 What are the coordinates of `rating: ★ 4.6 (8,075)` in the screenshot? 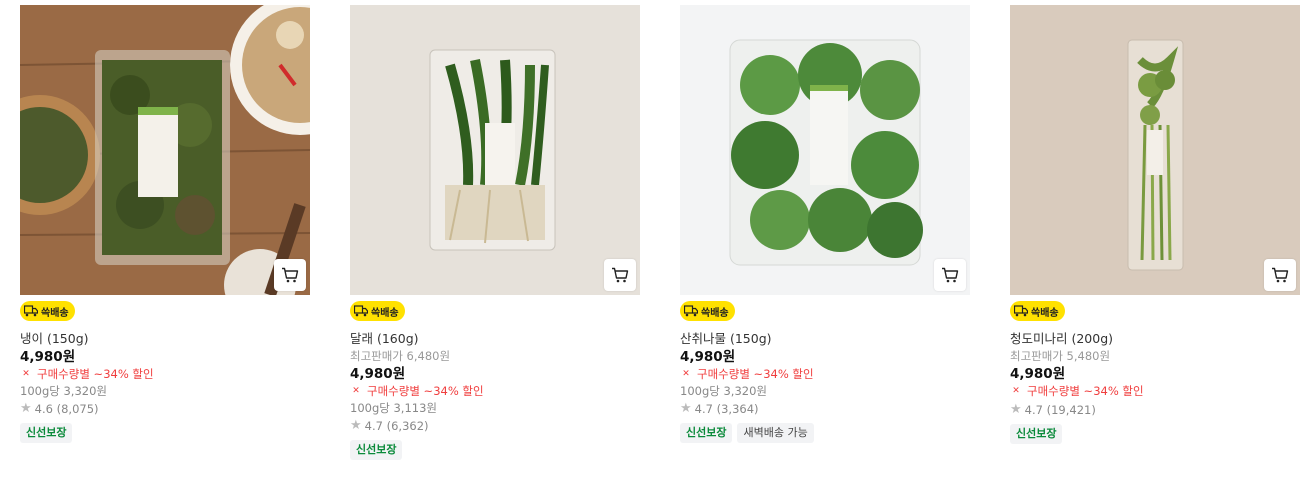 It's located at (165, 409).